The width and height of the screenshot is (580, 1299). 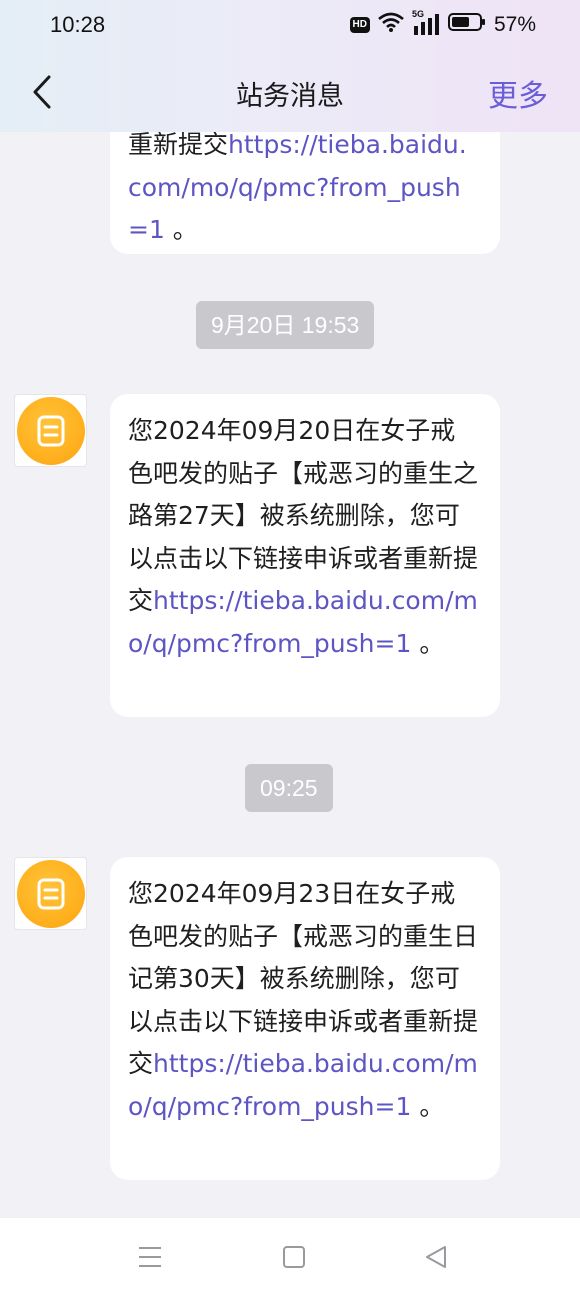 What do you see at coordinates (290, 92) in the screenshot?
I see `title-bar: 站务消息 更多` at bounding box center [290, 92].